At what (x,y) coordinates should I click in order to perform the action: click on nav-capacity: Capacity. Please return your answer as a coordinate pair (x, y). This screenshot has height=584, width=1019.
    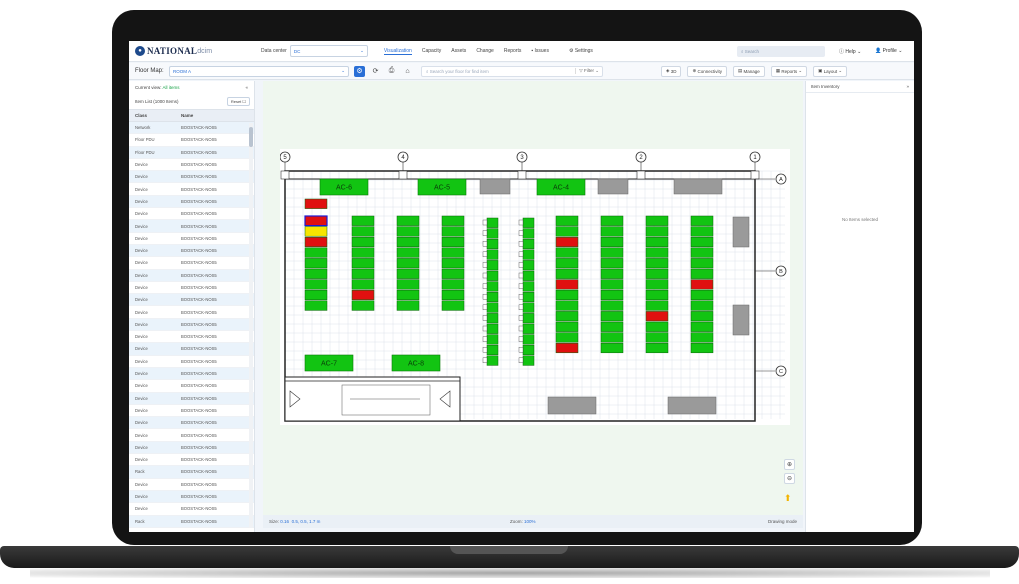
    Looking at the image, I should click on (431, 51).